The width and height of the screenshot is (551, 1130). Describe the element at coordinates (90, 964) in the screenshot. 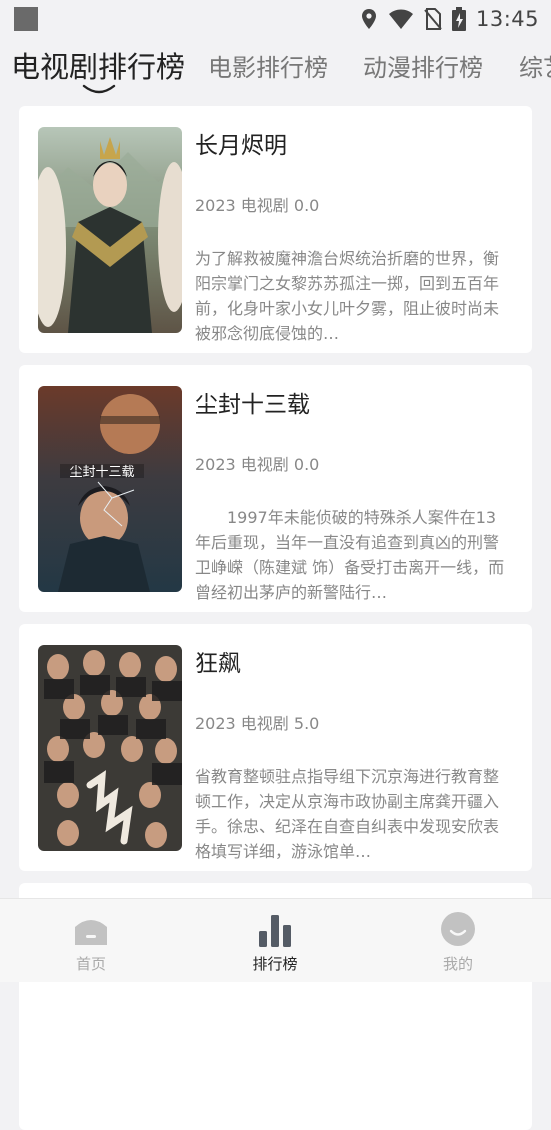

I see `nav-home-label: 首页` at that location.